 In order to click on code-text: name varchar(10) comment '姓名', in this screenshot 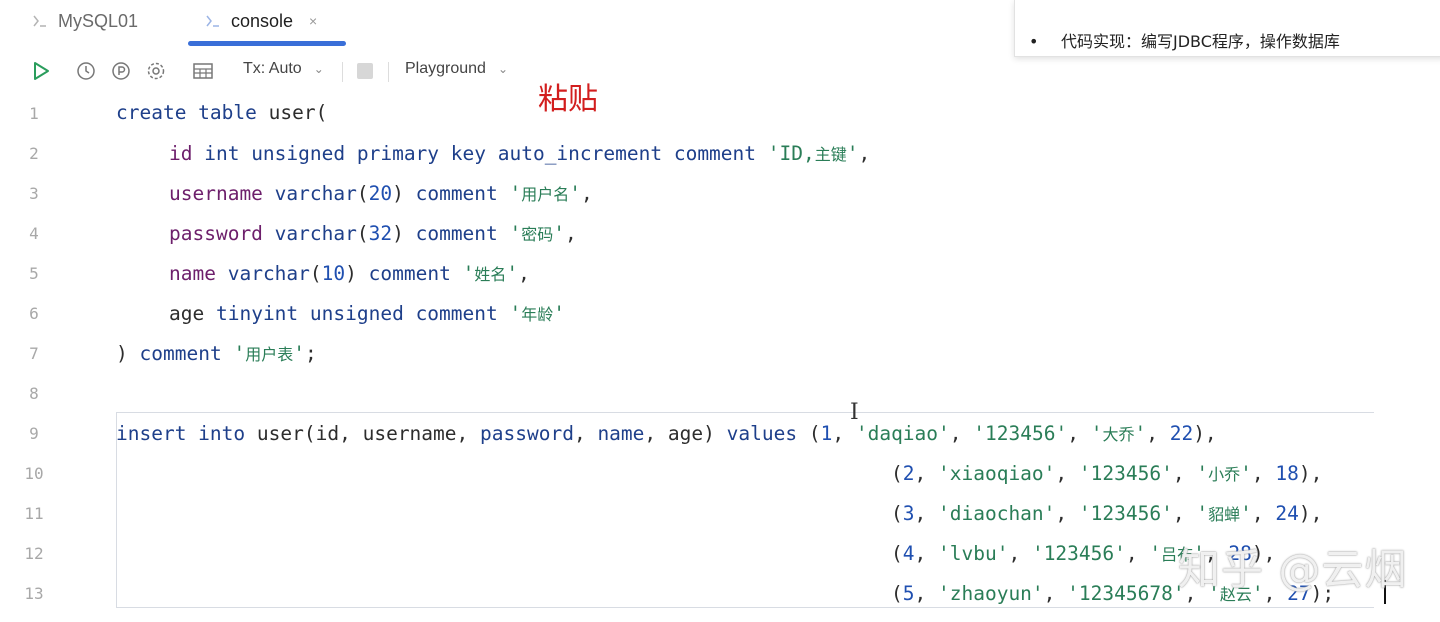, I will do `click(349, 273)`.